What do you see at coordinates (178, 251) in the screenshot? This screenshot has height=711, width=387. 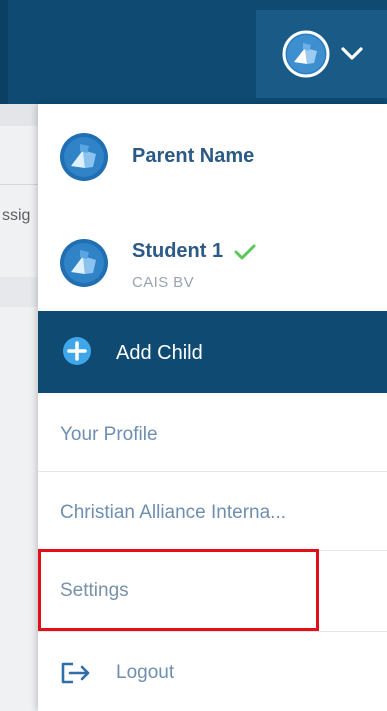 I see `student-name: Student 1` at bounding box center [178, 251].